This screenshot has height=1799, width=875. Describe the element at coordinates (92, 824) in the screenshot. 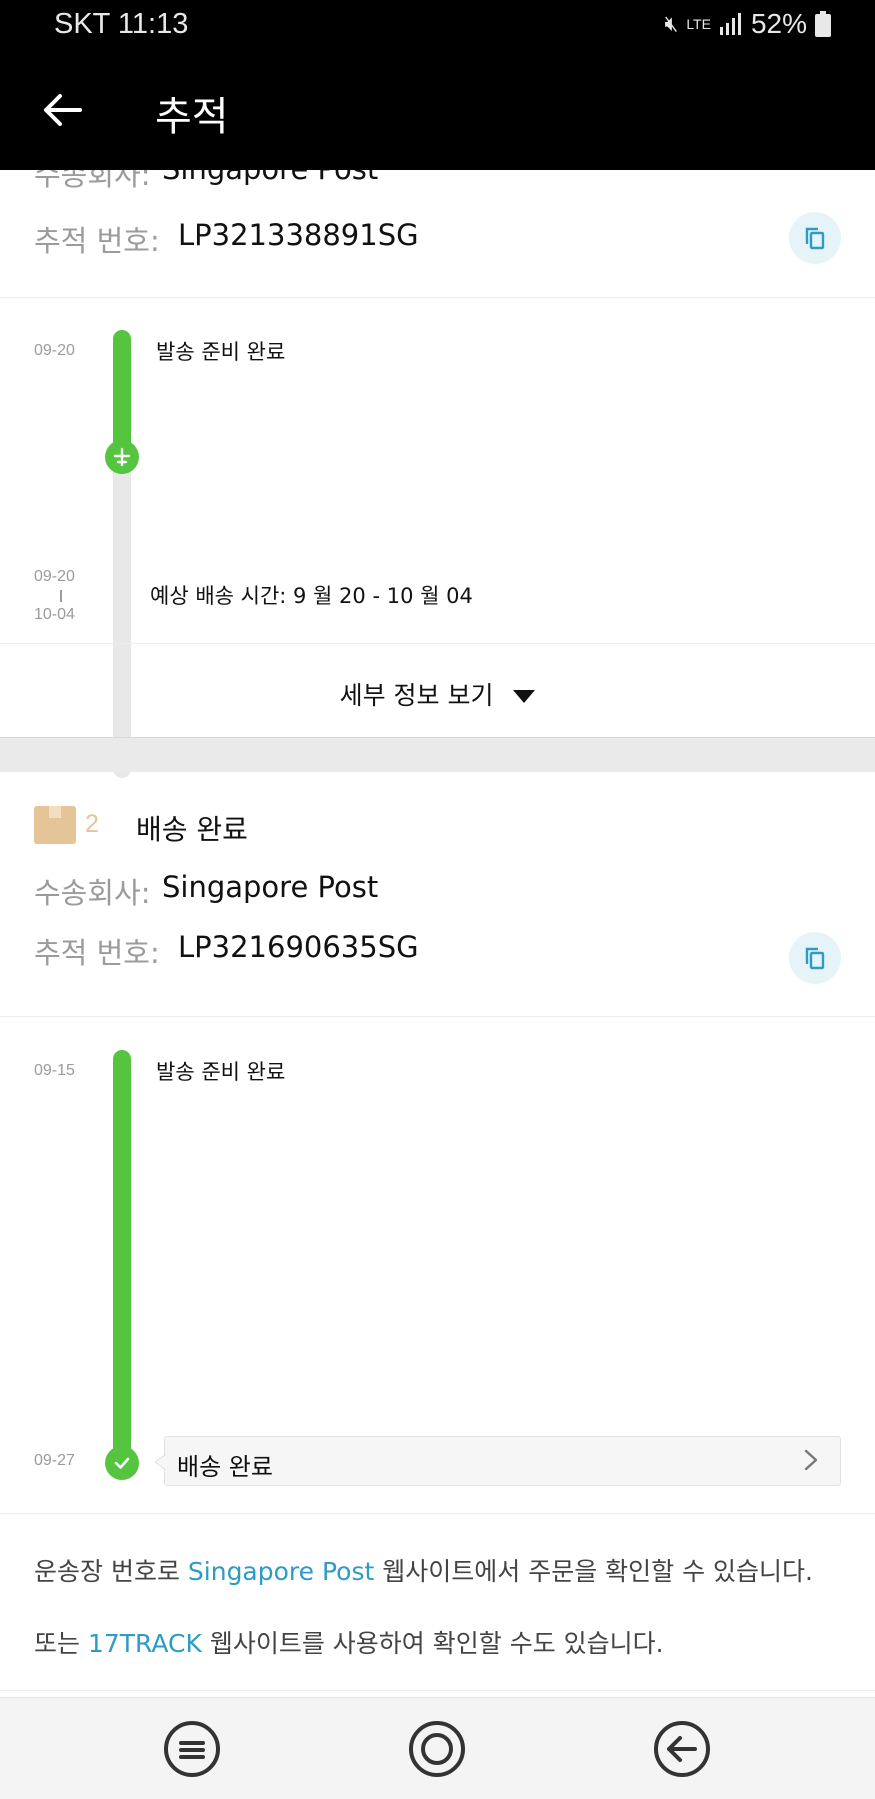

I see `shipment-index: 2` at that location.